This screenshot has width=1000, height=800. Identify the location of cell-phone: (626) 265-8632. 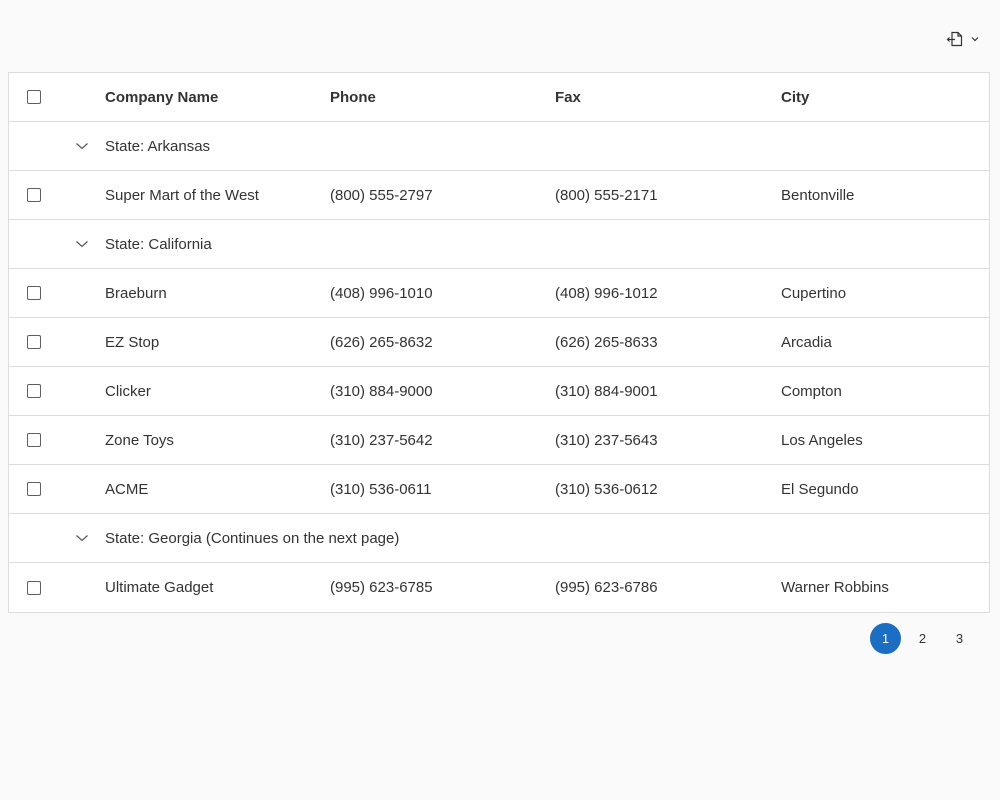
(381, 342).